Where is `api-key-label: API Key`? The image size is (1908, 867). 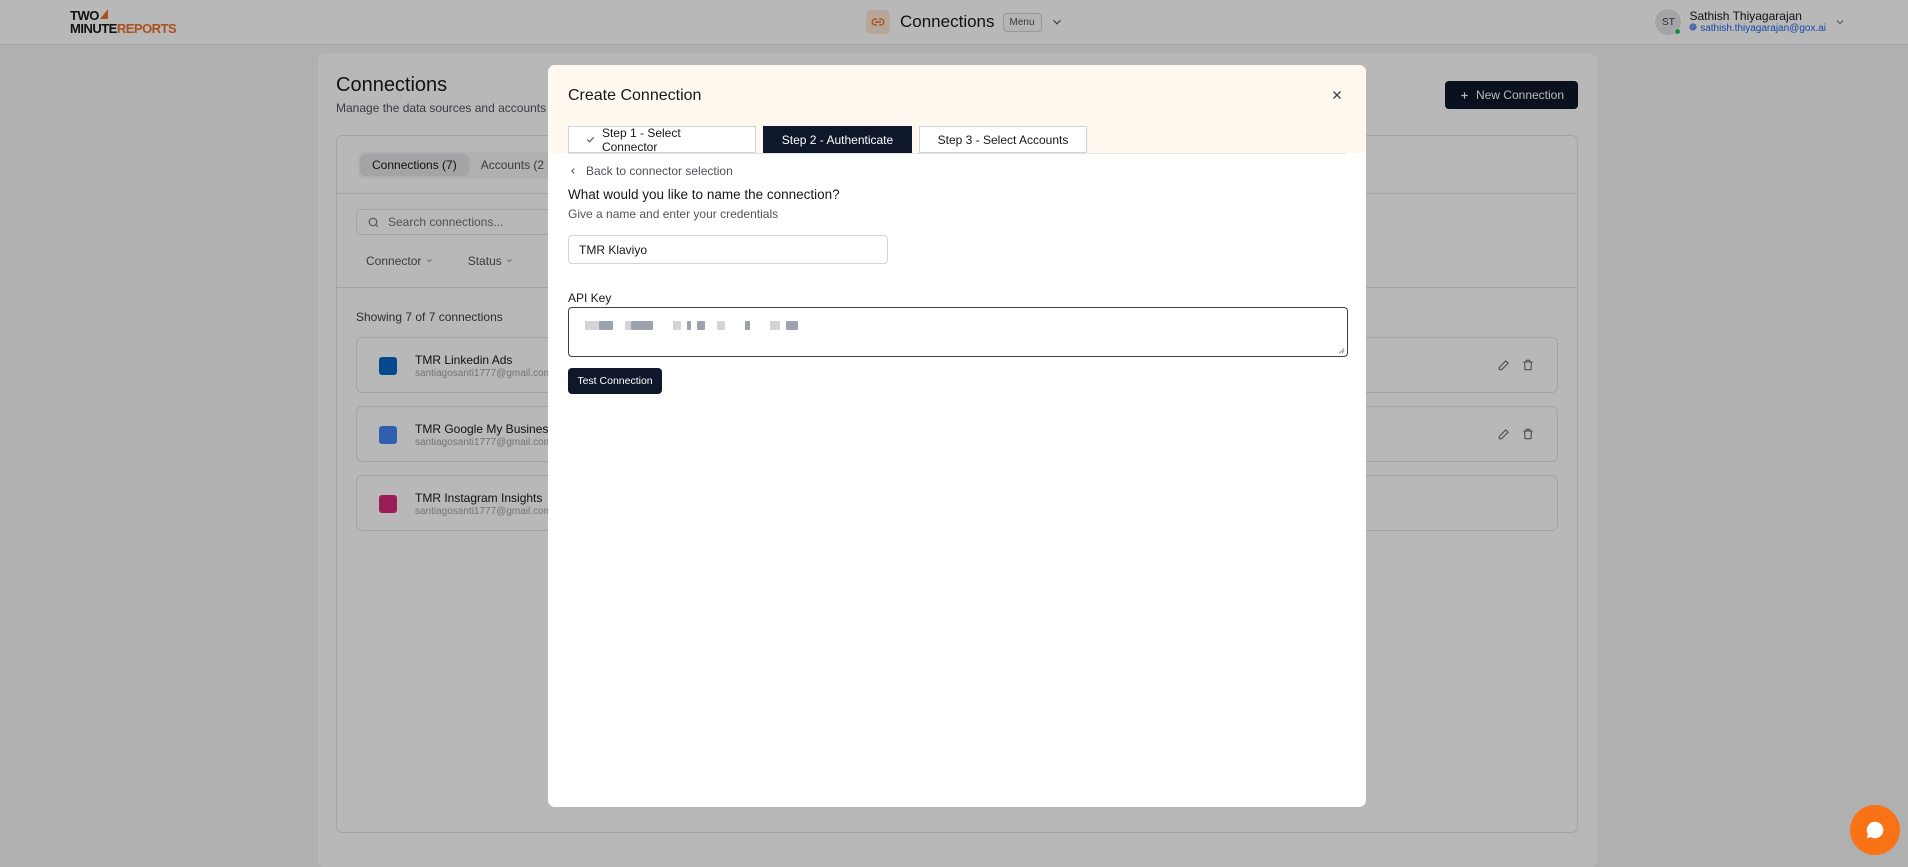
api-key-label: API Key is located at coordinates (590, 298).